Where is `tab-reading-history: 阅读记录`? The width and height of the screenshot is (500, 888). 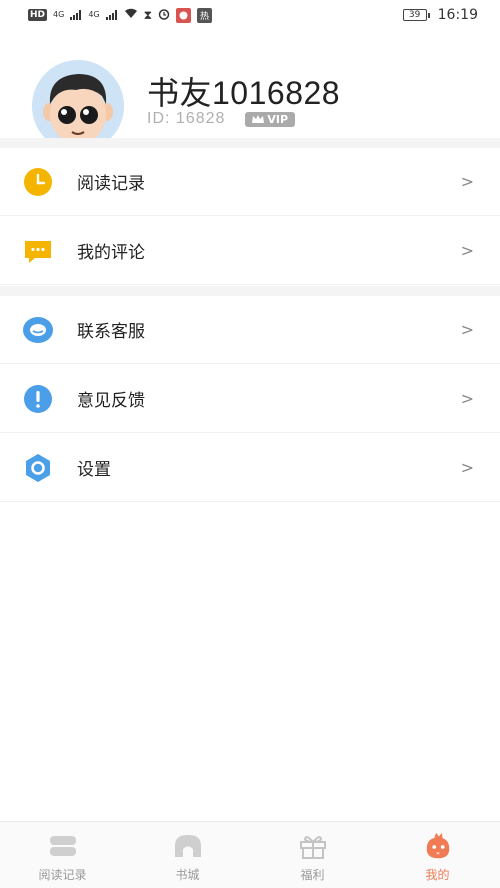 tab-reading-history: 阅读记录 is located at coordinates (62, 855).